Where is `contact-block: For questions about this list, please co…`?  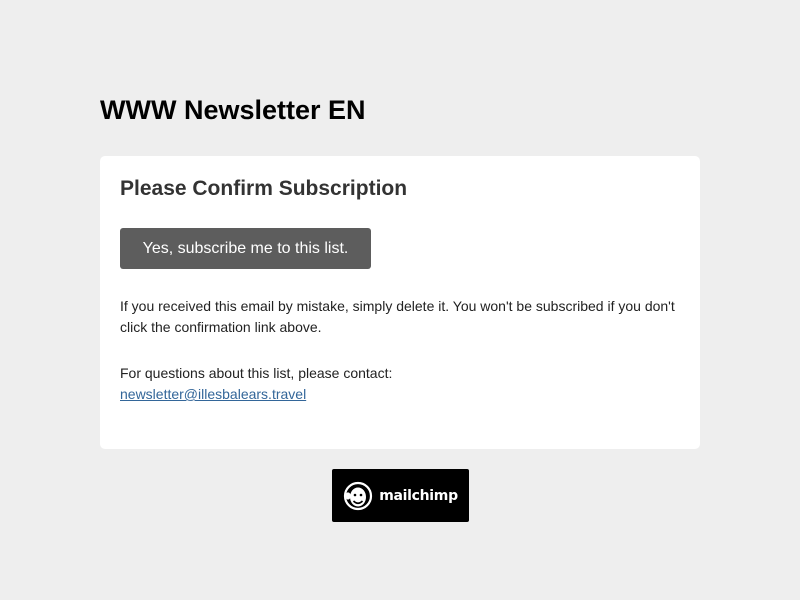
contact-block: For questions about this list, please co… is located at coordinates (401, 384).